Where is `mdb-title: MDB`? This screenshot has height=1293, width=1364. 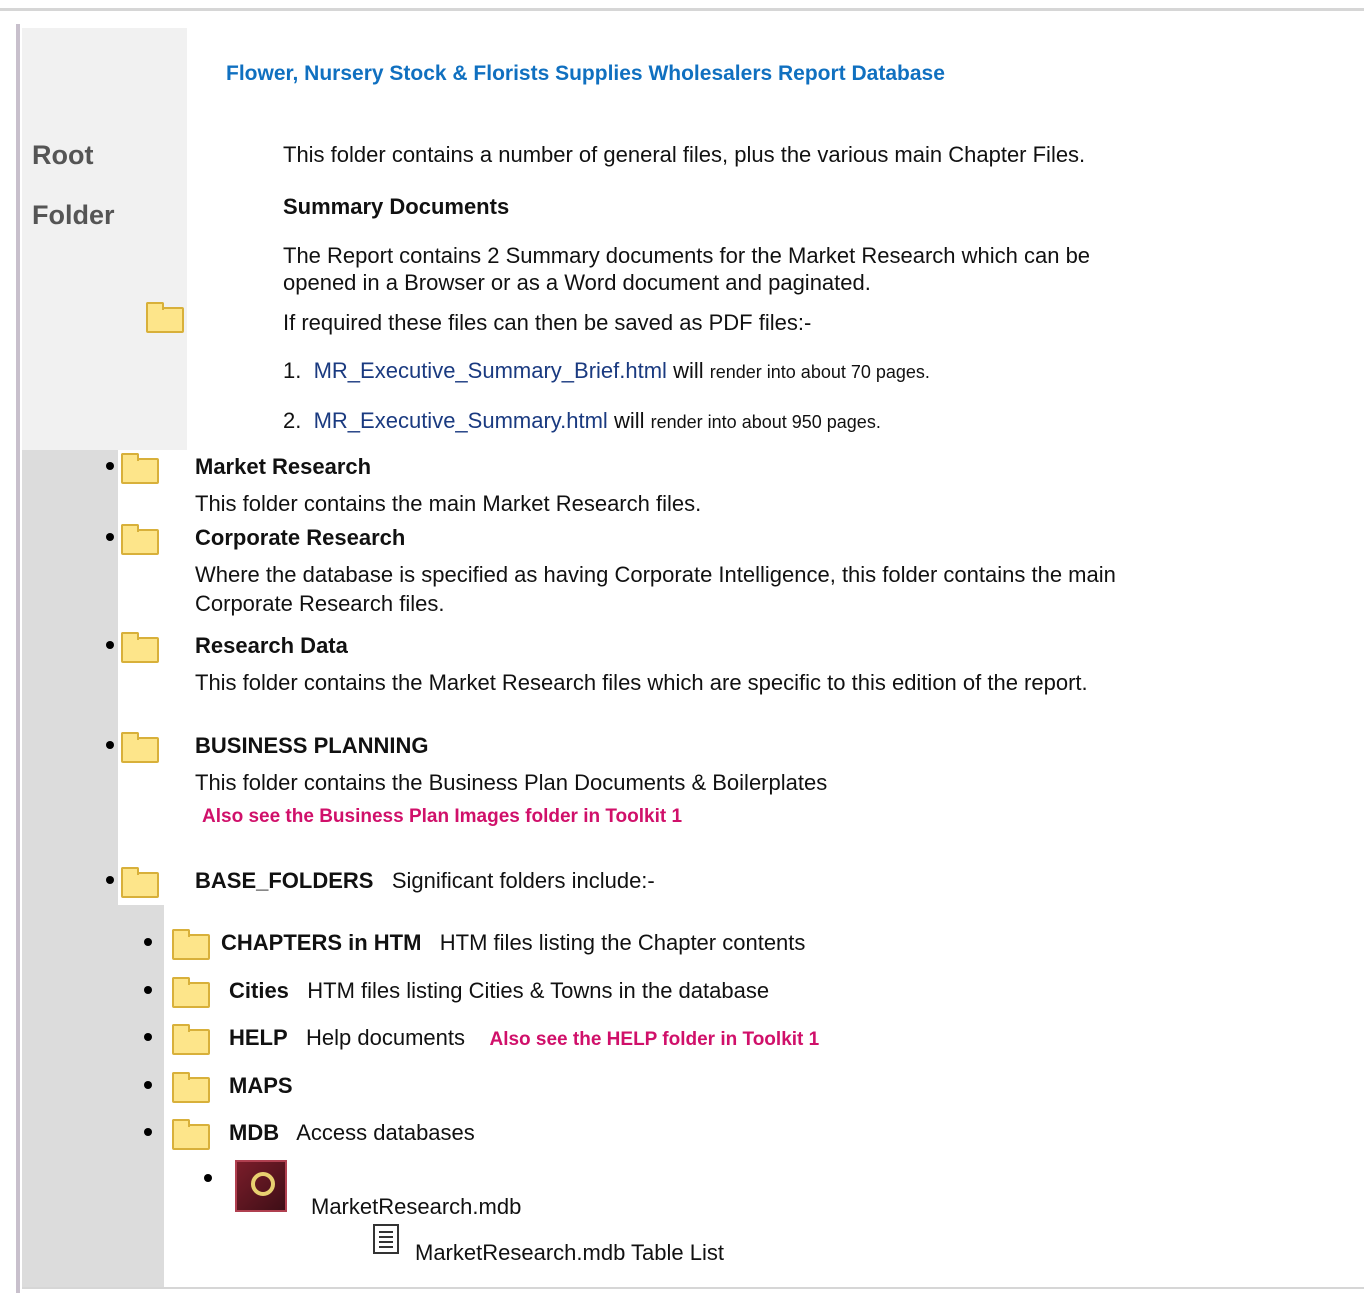 mdb-title: MDB is located at coordinates (254, 1132).